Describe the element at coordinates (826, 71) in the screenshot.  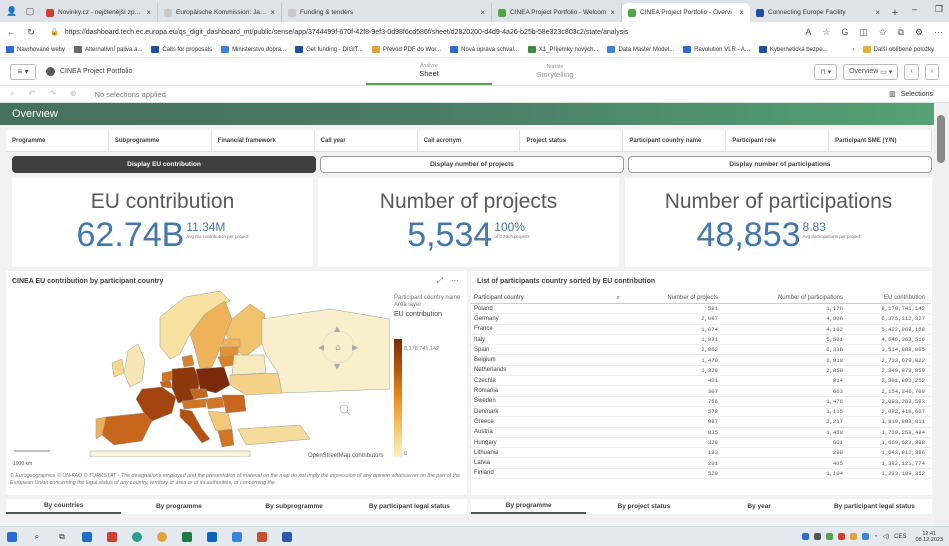
I see `bookmark-button: ⊓ ▾` at that location.